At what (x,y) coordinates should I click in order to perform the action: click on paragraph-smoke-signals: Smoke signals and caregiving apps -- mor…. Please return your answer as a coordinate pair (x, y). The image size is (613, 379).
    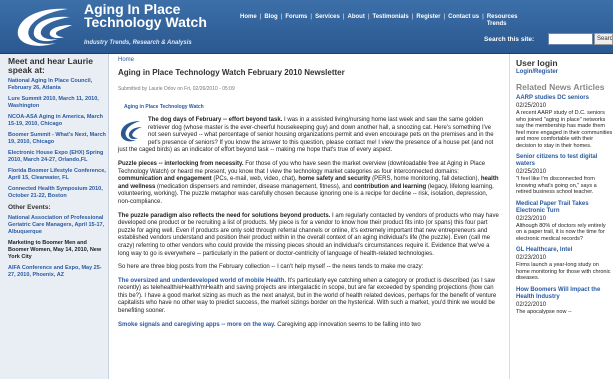
    Looking at the image, I should click on (309, 326).